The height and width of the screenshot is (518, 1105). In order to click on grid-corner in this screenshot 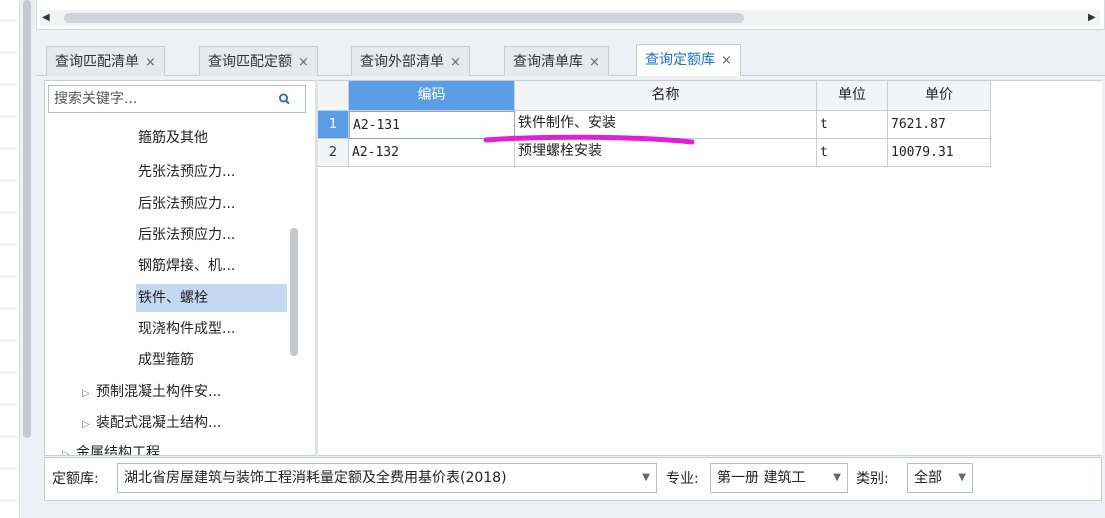, I will do `click(333, 96)`.